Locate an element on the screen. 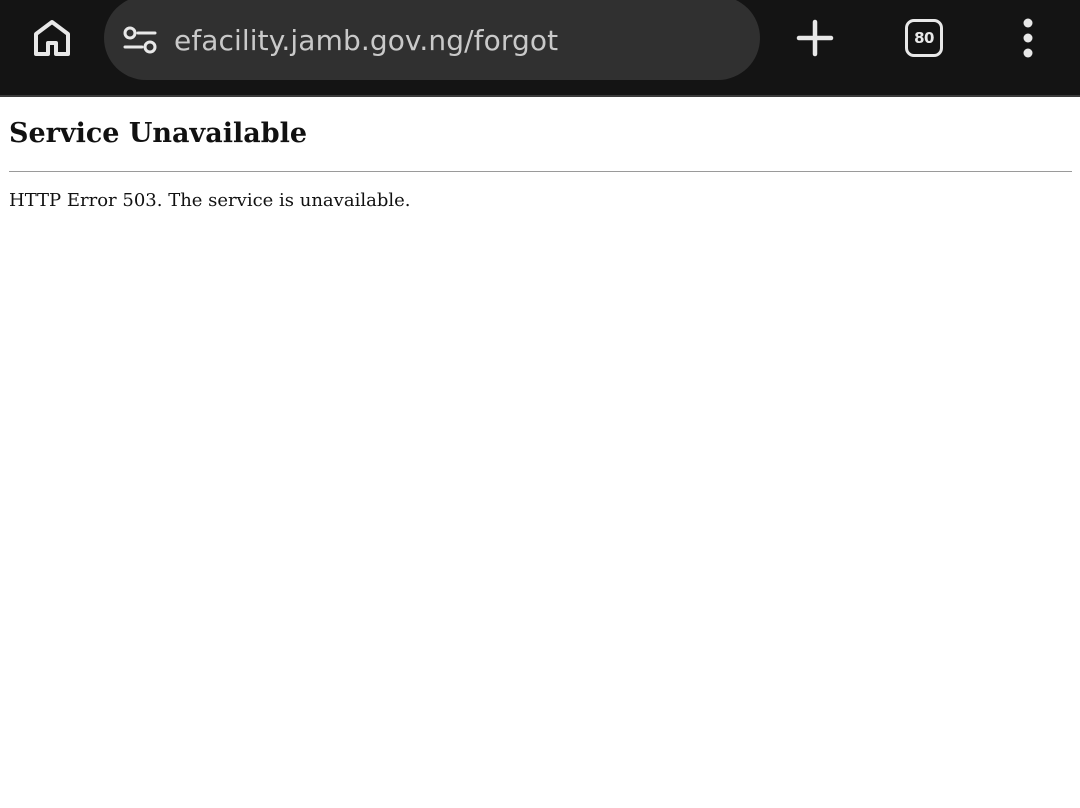  menu-button is located at coordinates (1028, 38).